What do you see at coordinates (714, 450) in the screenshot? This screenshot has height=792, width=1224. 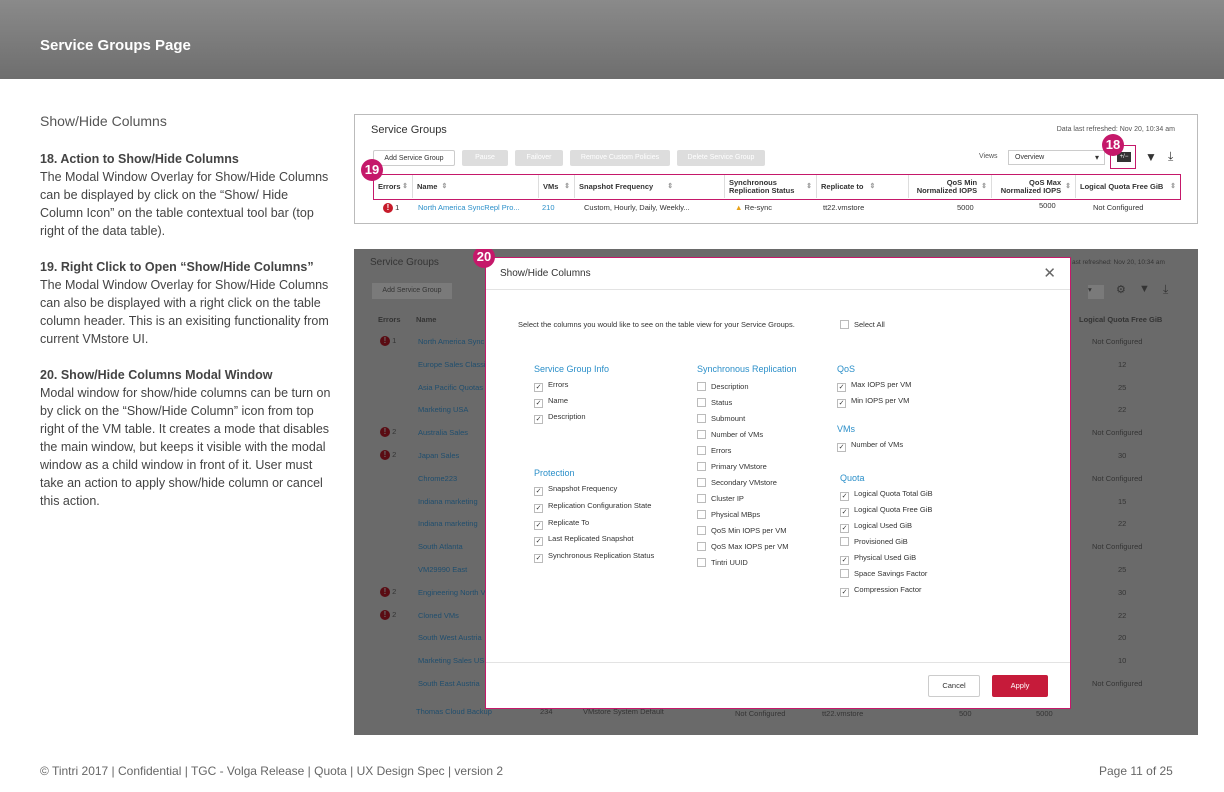 I see `column-checkbox: Errors` at bounding box center [714, 450].